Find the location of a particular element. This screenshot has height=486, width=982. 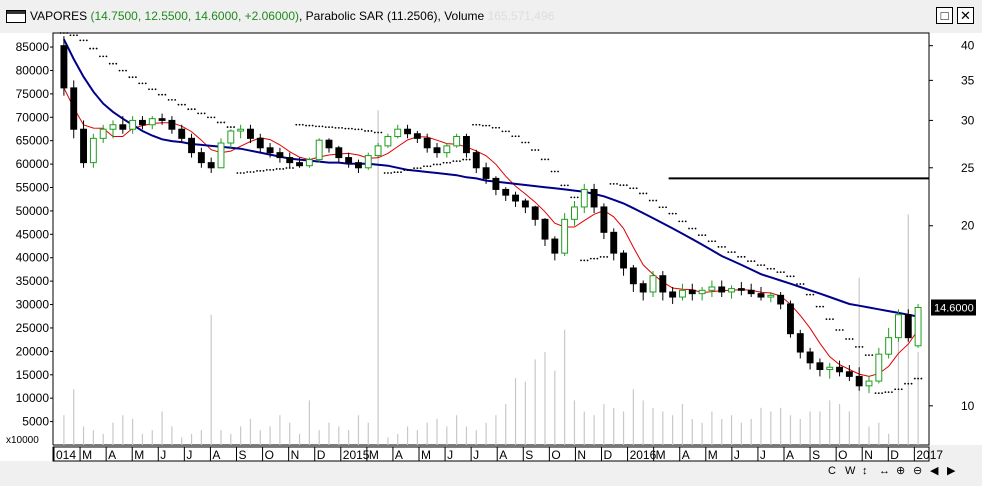

zoom-out-icon: ⊖ is located at coordinates (917, 471).